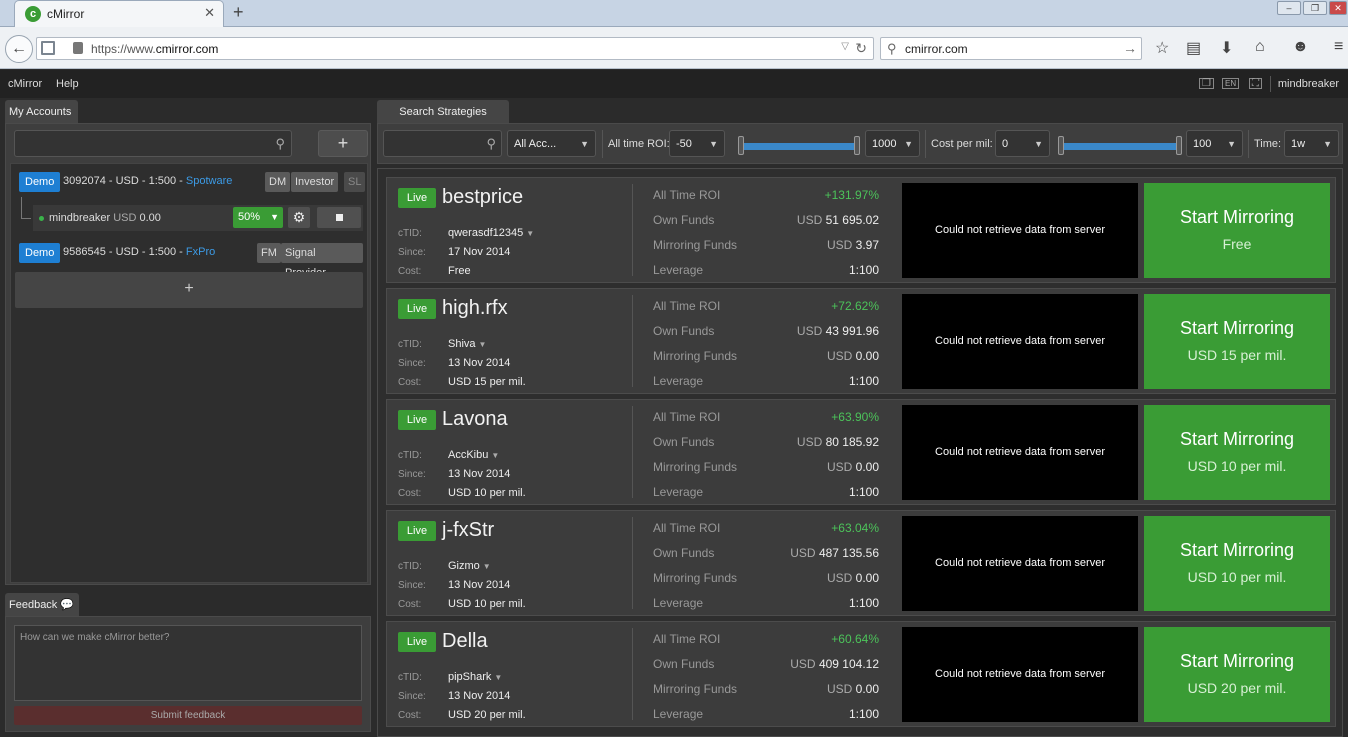 This screenshot has width=1348, height=737. What do you see at coordinates (1130, 48) in the screenshot?
I see `search-go-icon: →` at bounding box center [1130, 48].